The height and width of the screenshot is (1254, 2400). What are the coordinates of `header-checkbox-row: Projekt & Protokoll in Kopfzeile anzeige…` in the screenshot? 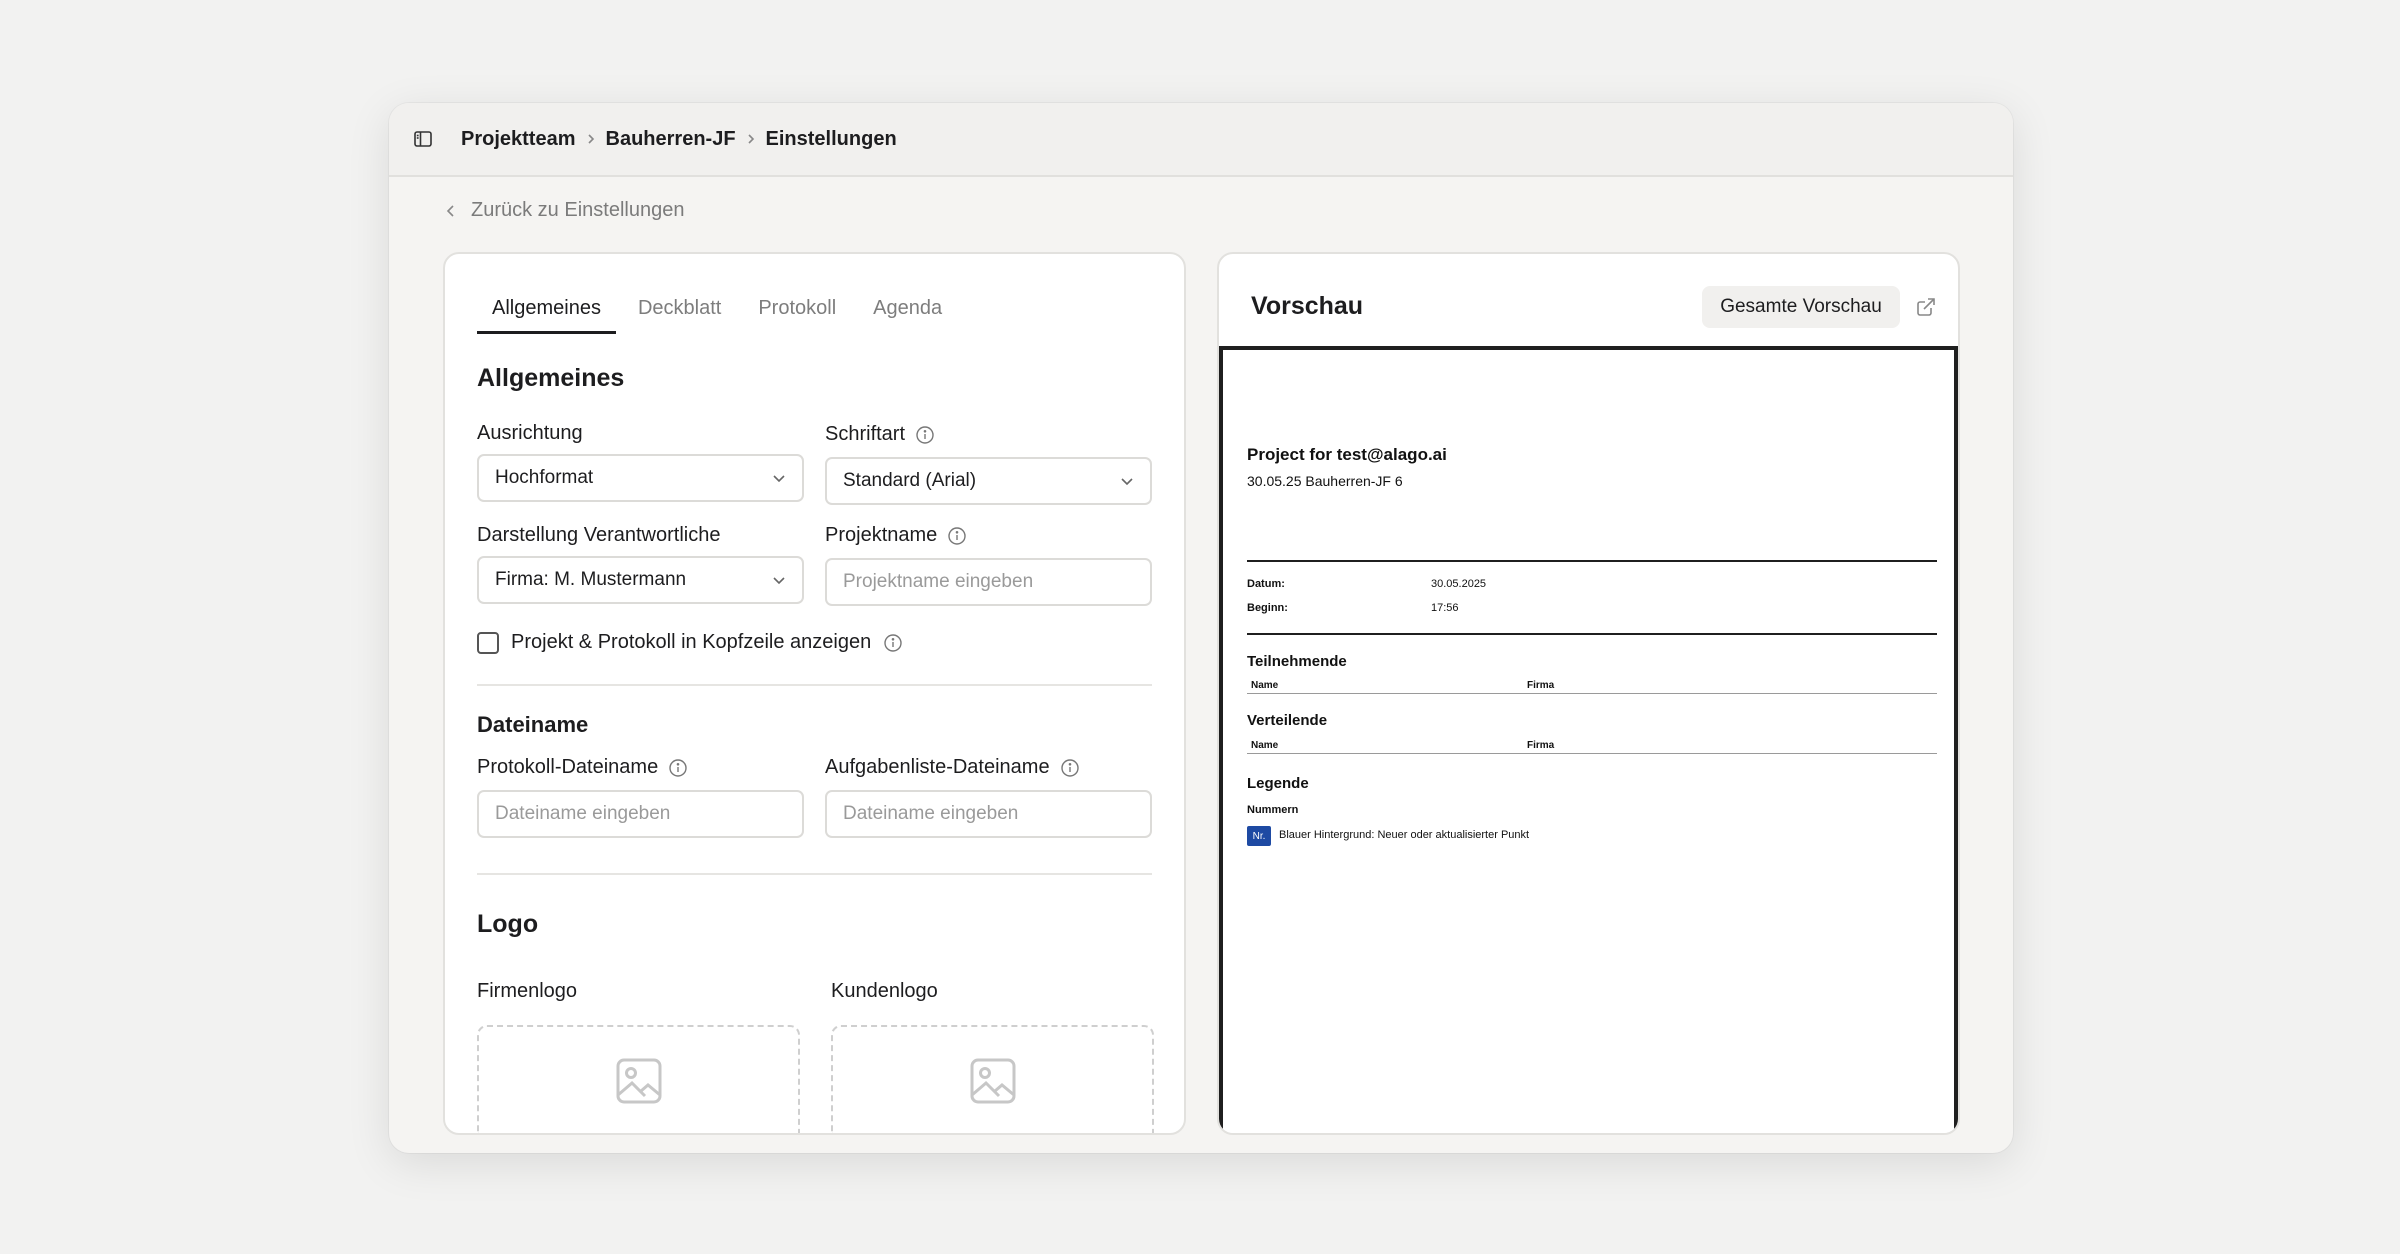 It's located at (690, 642).